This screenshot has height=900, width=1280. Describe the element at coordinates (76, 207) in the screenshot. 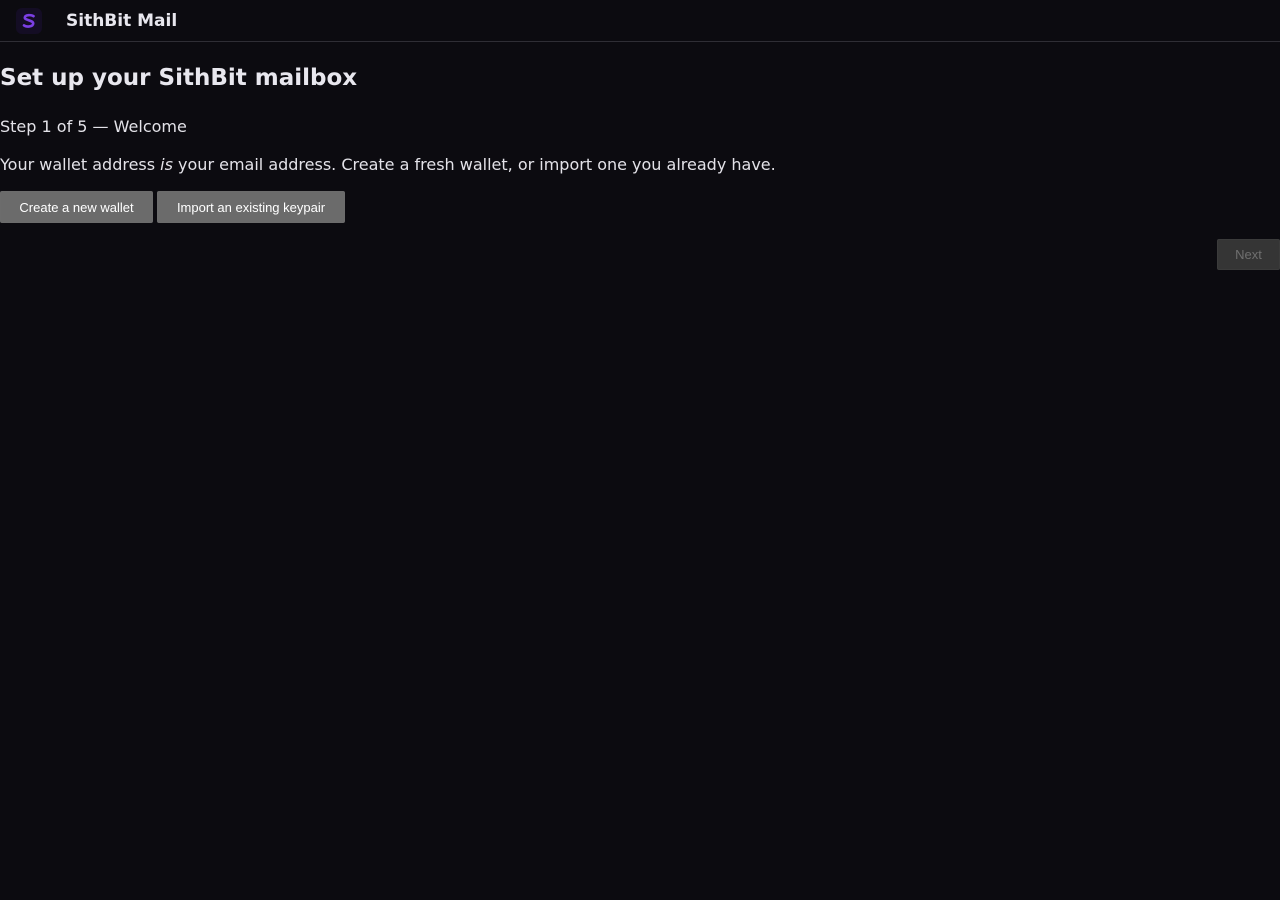

I see `create-wallet-button: Create a new wallet` at that location.